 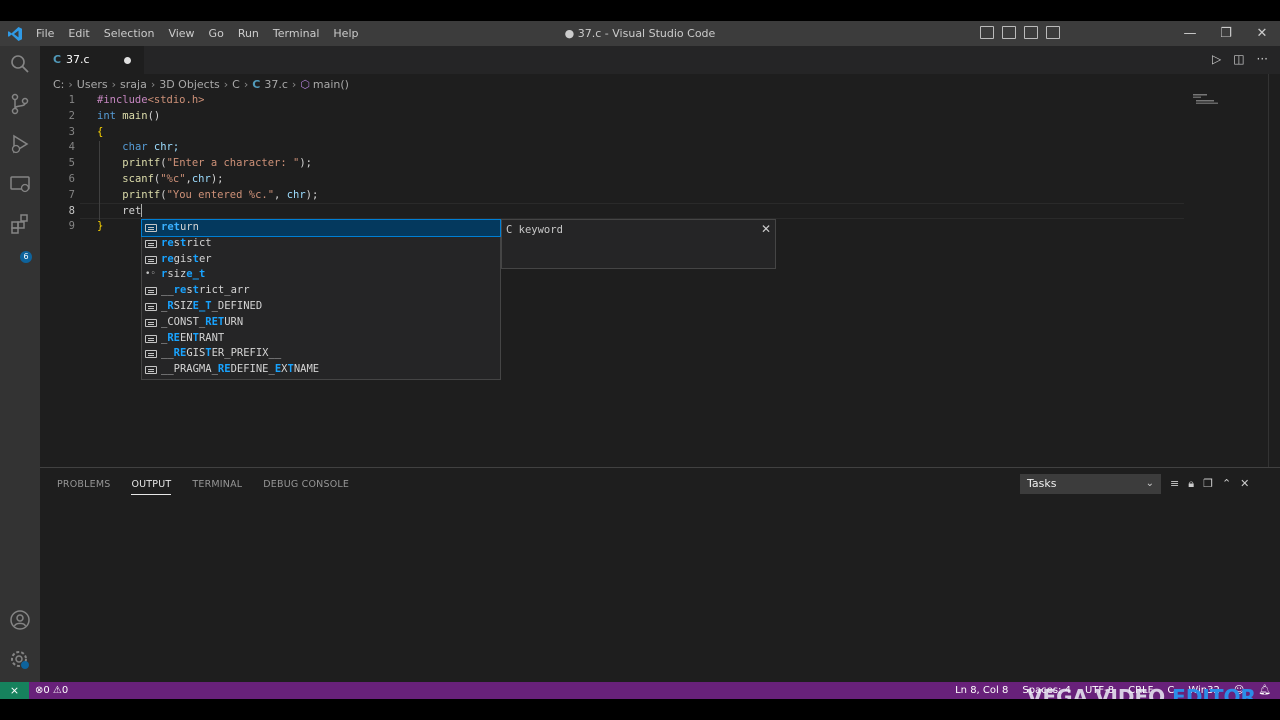 What do you see at coordinates (20, 620) in the screenshot?
I see `account-icon` at bounding box center [20, 620].